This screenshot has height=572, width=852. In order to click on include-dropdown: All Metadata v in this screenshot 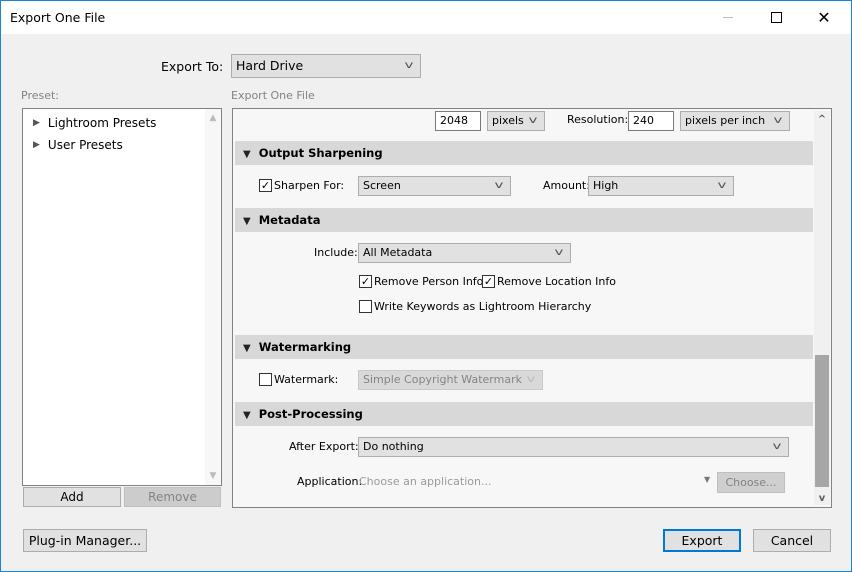, I will do `click(464, 253)`.